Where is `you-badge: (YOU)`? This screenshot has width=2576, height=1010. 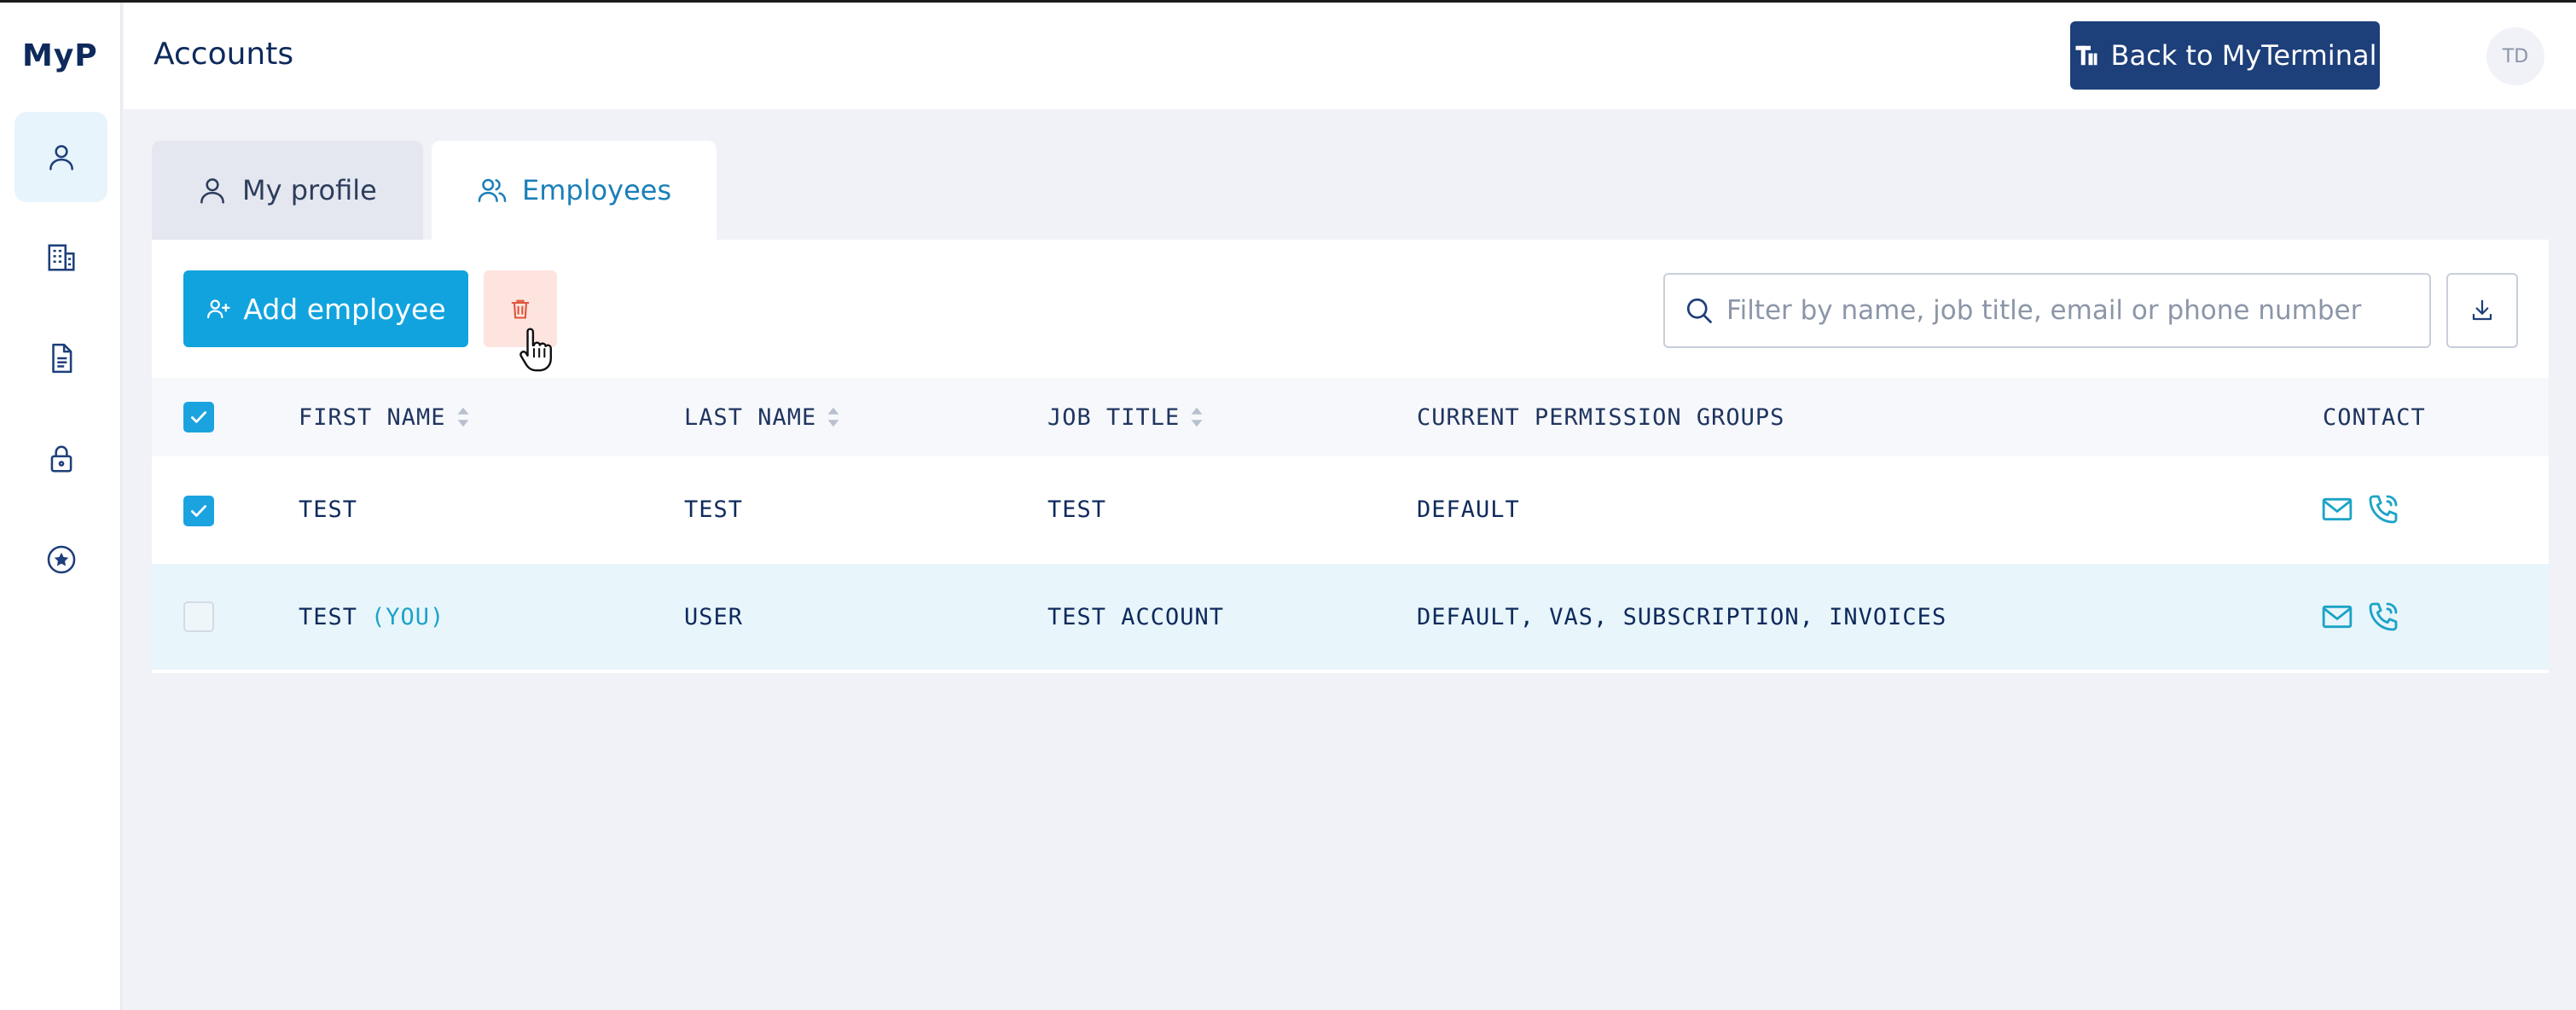 you-badge: (YOU) is located at coordinates (408, 616).